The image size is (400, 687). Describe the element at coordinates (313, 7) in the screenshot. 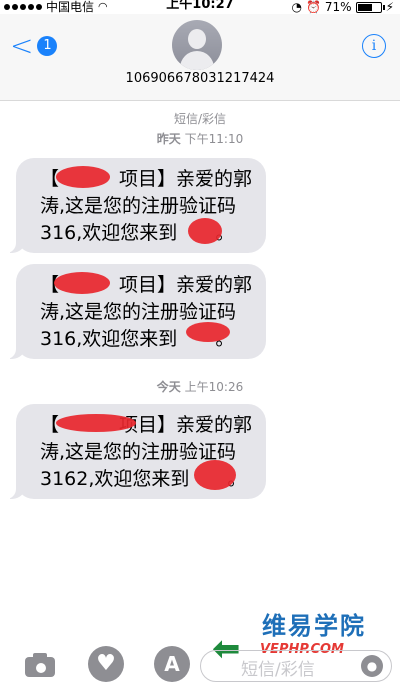

I see `alarm-icon: ⏰` at that location.